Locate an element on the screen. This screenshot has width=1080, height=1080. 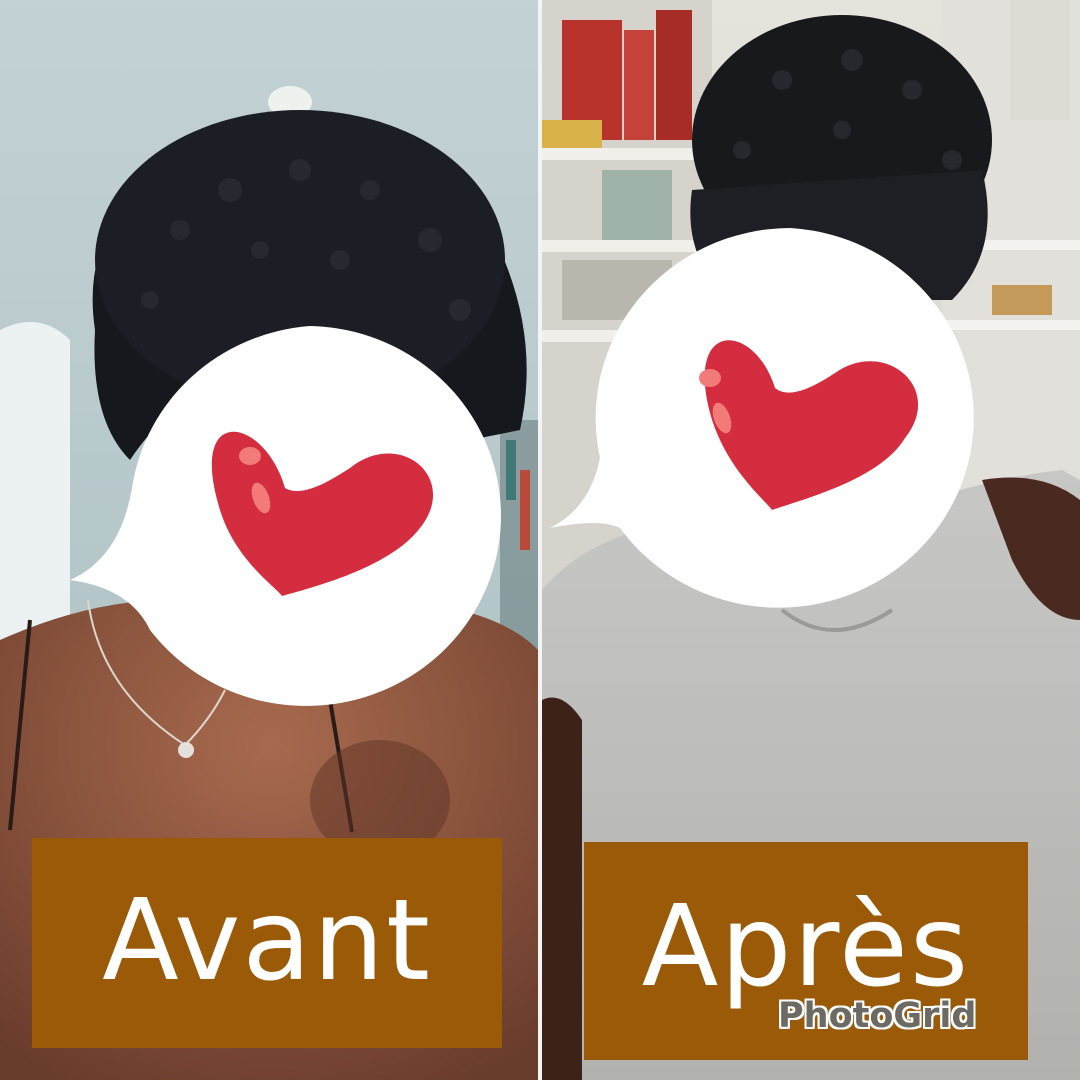
before-label-text: Avant is located at coordinates (267, 941).